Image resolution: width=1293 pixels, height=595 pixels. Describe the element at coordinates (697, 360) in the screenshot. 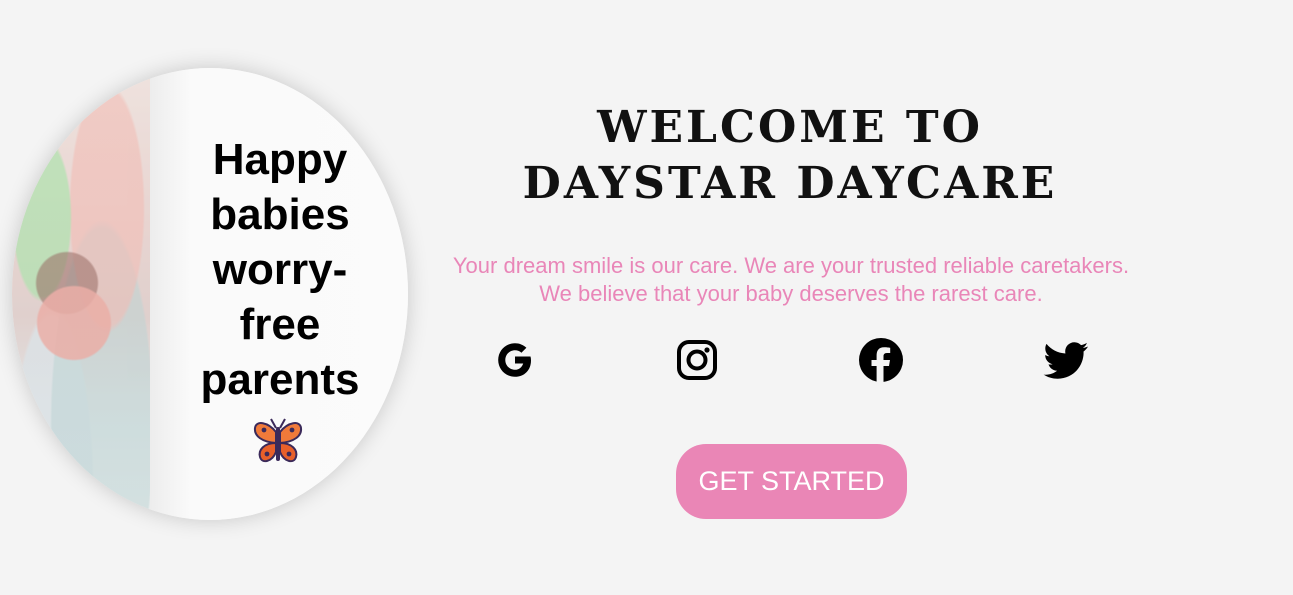

I see `instagram-icon` at that location.